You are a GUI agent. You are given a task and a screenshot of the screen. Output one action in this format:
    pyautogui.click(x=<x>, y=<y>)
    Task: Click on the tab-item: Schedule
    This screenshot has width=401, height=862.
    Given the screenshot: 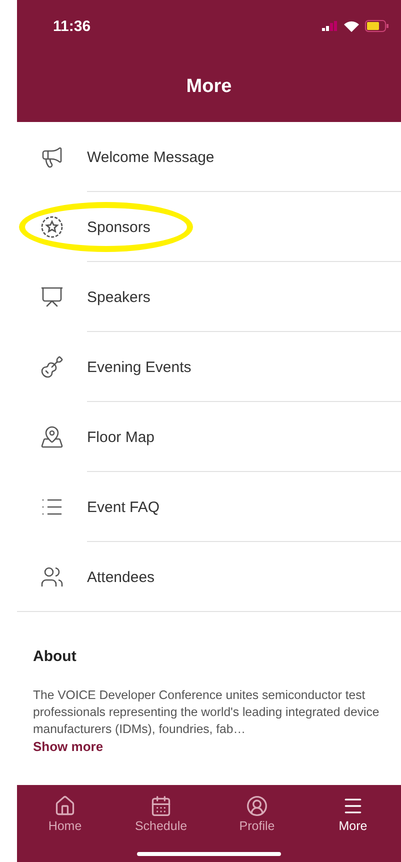 What is the action you would take?
    pyautogui.click(x=161, y=814)
    